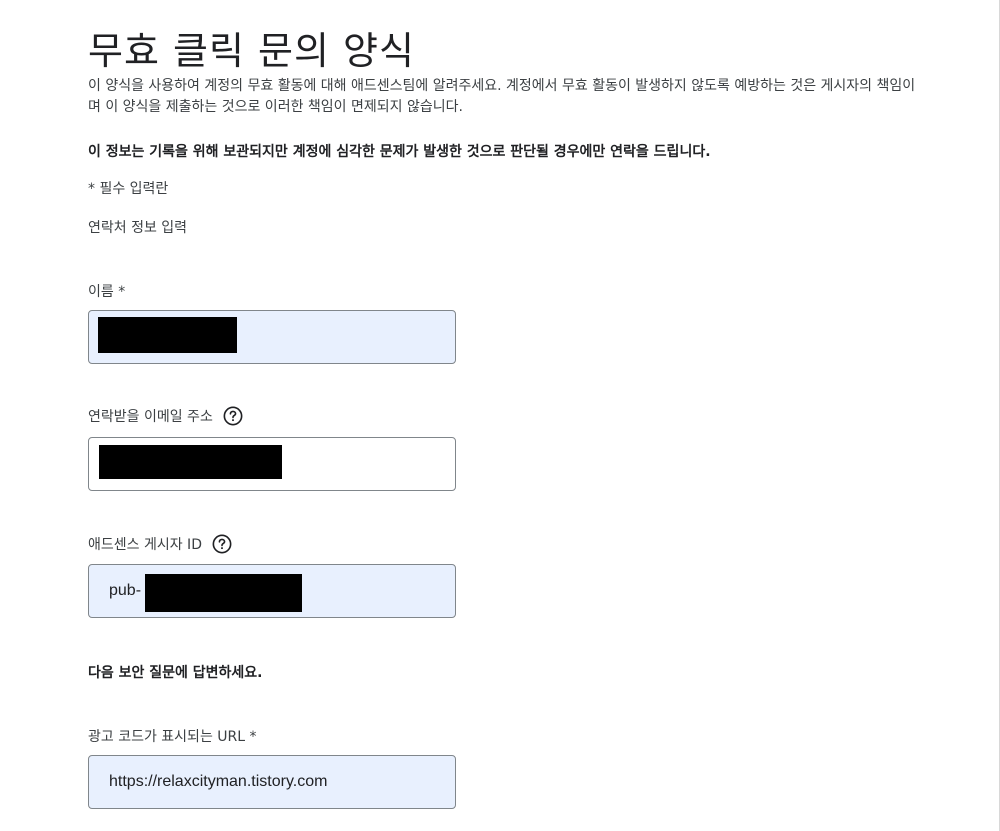 Image resolution: width=1000 pixels, height=831 pixels. Describe the element at coordinates (218, 781) in the screenshot. I see `ad-url-field-value: https://relaxcityman.tistory.com` at that location.